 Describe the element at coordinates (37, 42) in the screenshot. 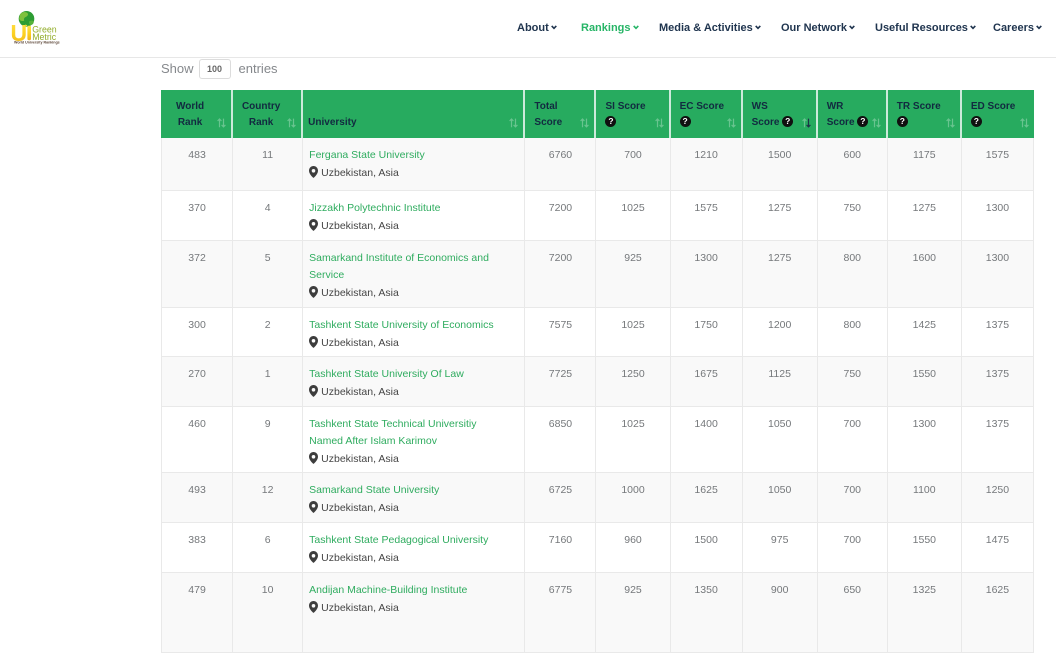

I see `svg-text: World University Rankings` at that location.